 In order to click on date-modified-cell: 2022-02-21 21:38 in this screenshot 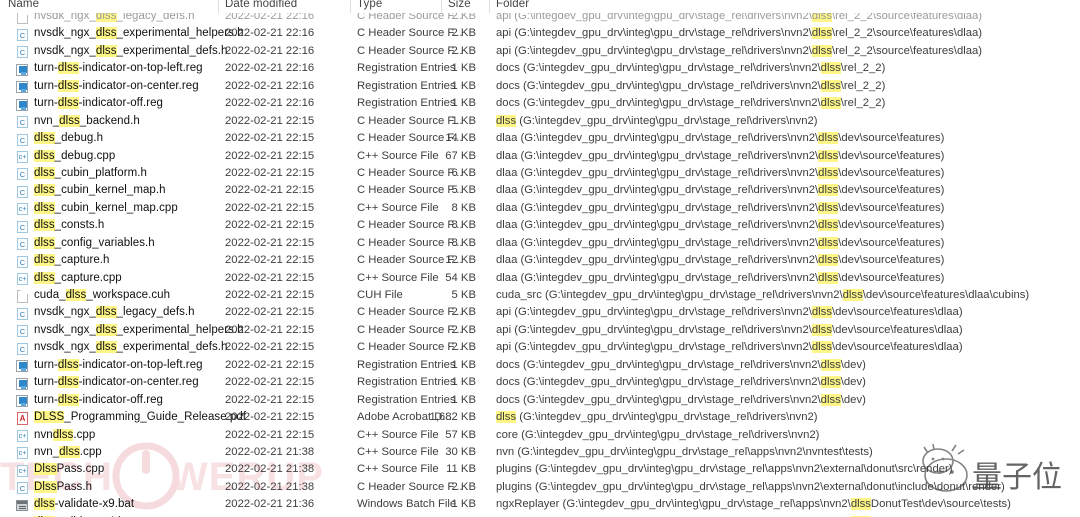, I will do `click(270, 451)`.